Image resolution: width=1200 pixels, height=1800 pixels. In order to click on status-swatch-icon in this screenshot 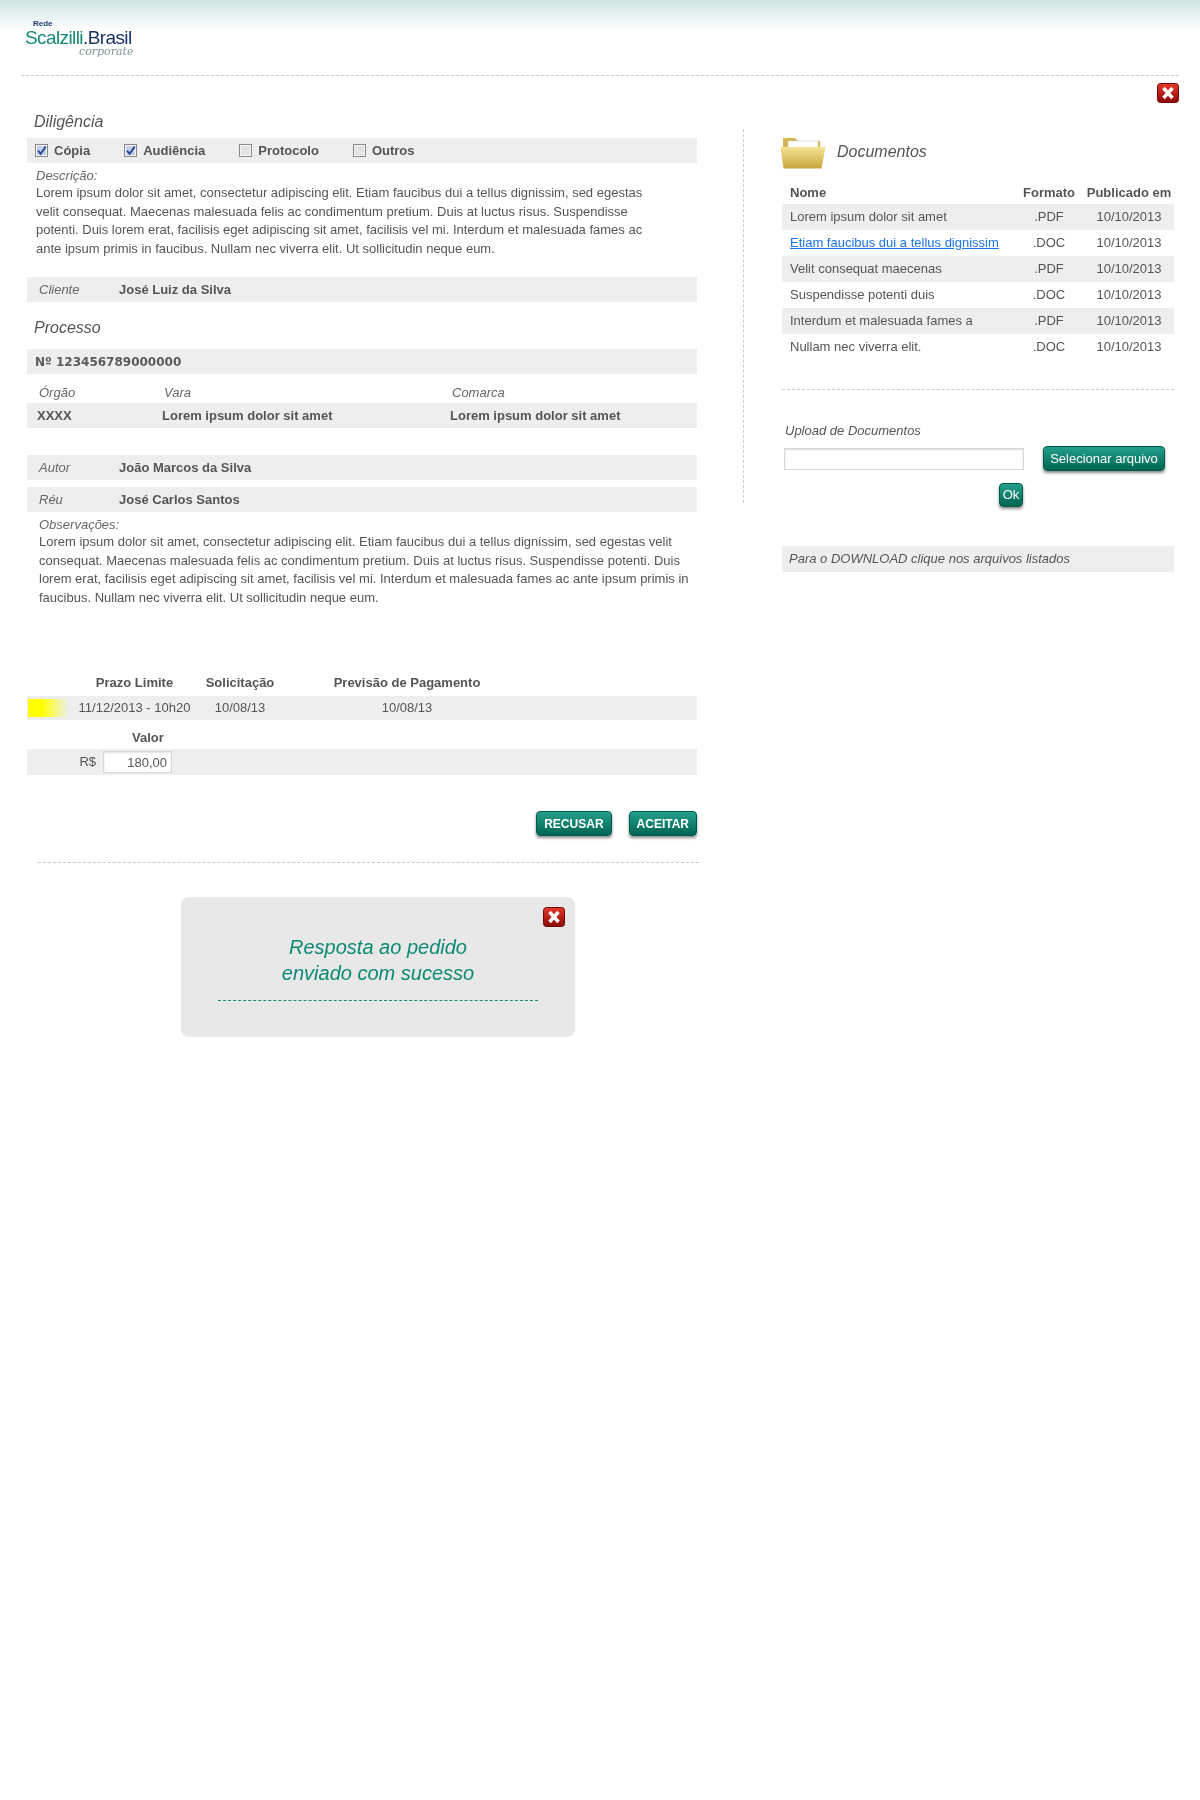, I will do `click(48, 708)`.